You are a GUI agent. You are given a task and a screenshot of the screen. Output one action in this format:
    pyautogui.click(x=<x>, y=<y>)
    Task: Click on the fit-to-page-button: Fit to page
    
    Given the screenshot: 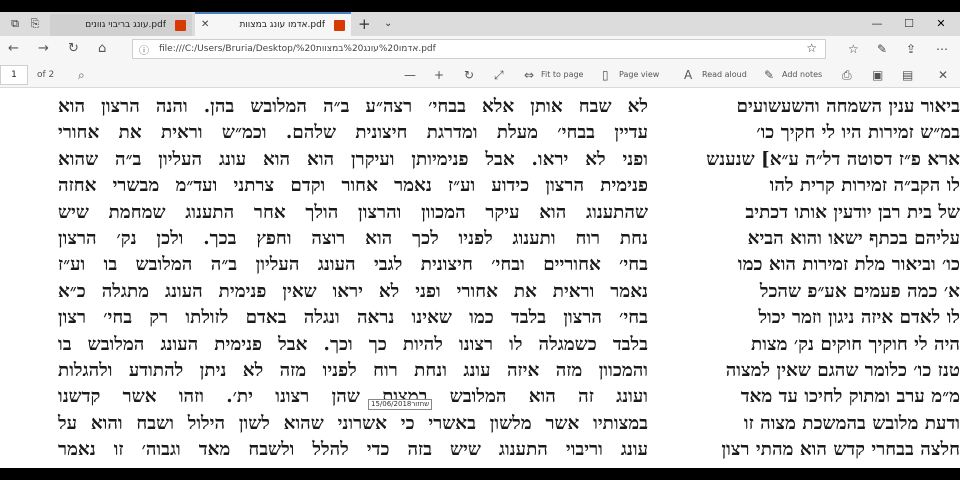 What is the action you would take?
    pyautogui.click(x=562, y=75)
    